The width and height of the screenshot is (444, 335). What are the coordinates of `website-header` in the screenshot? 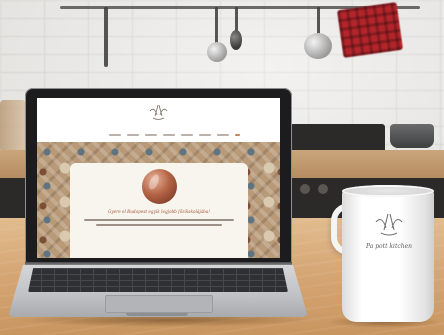 It's located at (158, 119).